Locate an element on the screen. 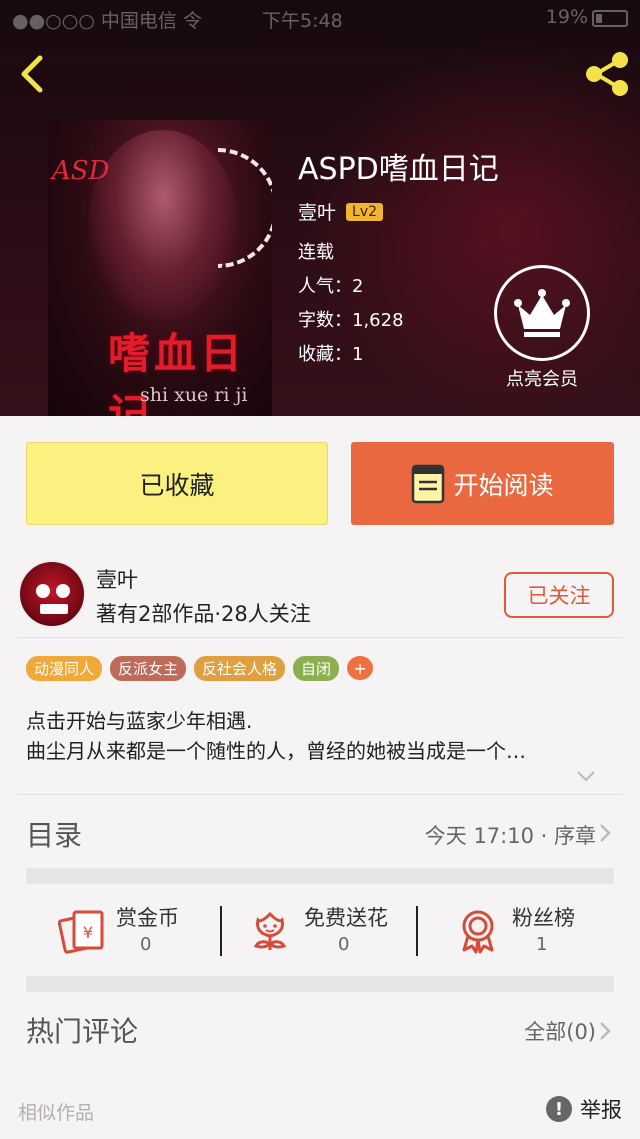 This screenshot has height=1139, width=640. reward-coins-value: 0 is located at coordinates (146, 944).